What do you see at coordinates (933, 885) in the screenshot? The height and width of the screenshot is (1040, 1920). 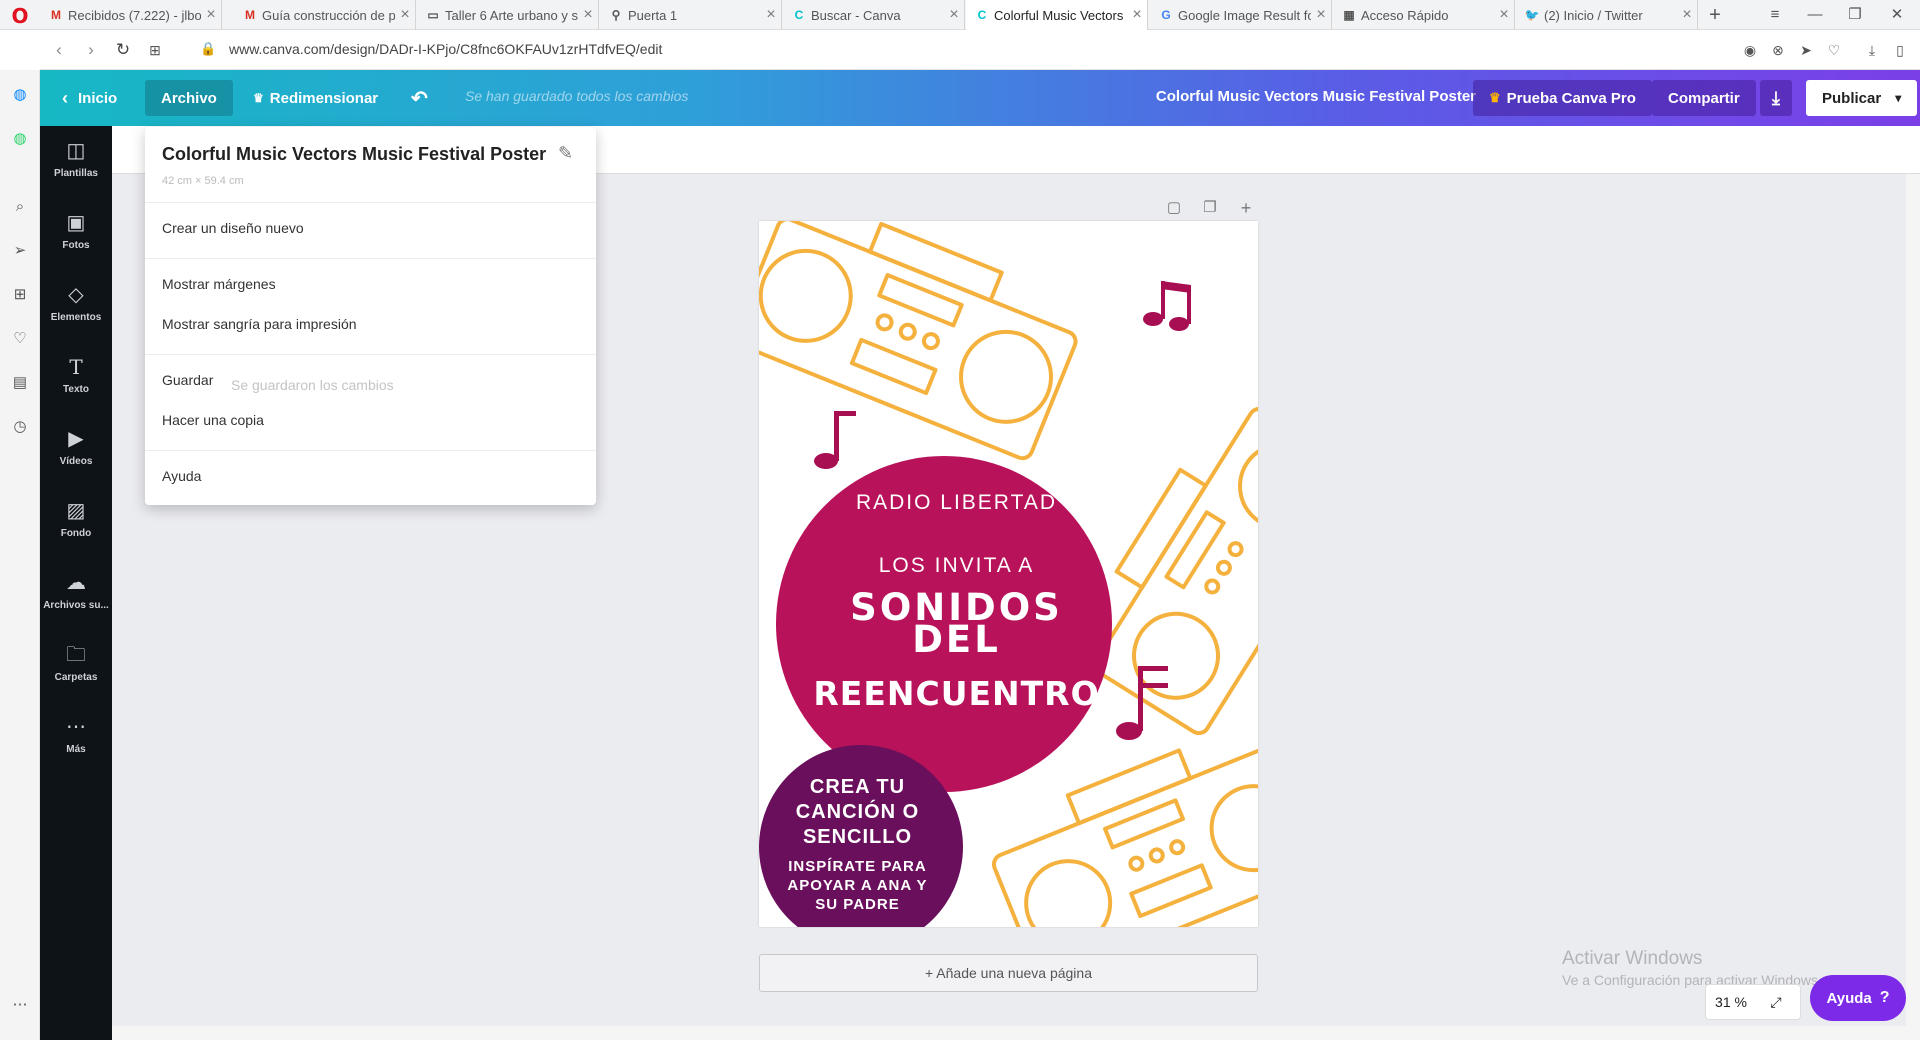 I see `poster-sub-5: APOYAR A ANA Y` at bounding box center [933, 885].